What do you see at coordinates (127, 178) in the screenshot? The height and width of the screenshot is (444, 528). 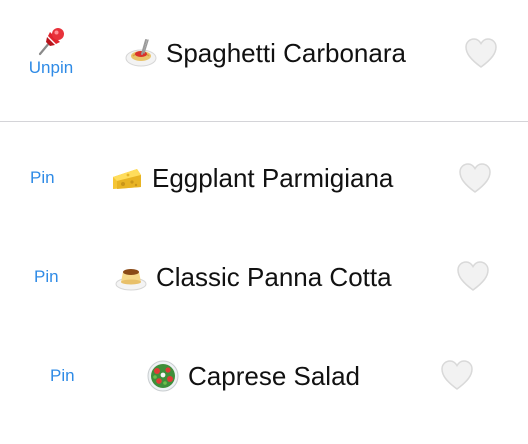 I see `cheese-icon` at bounding box center [127, 178].